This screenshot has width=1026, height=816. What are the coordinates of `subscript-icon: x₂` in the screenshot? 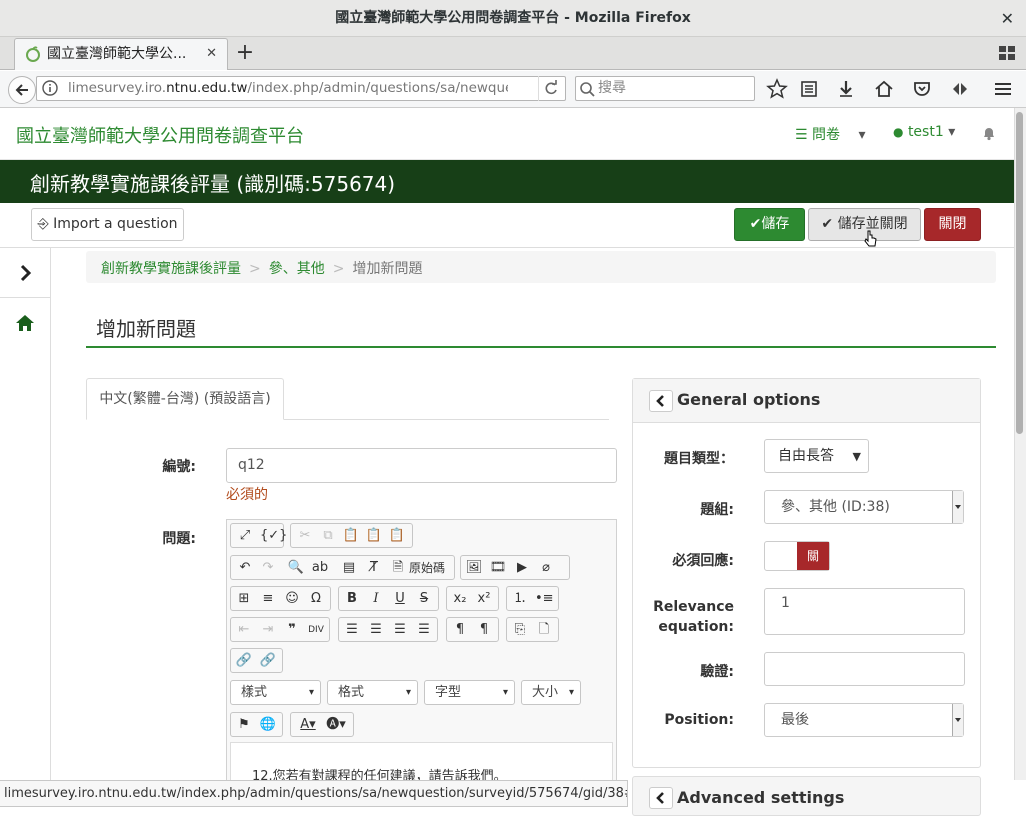 It's located at (460, 599).